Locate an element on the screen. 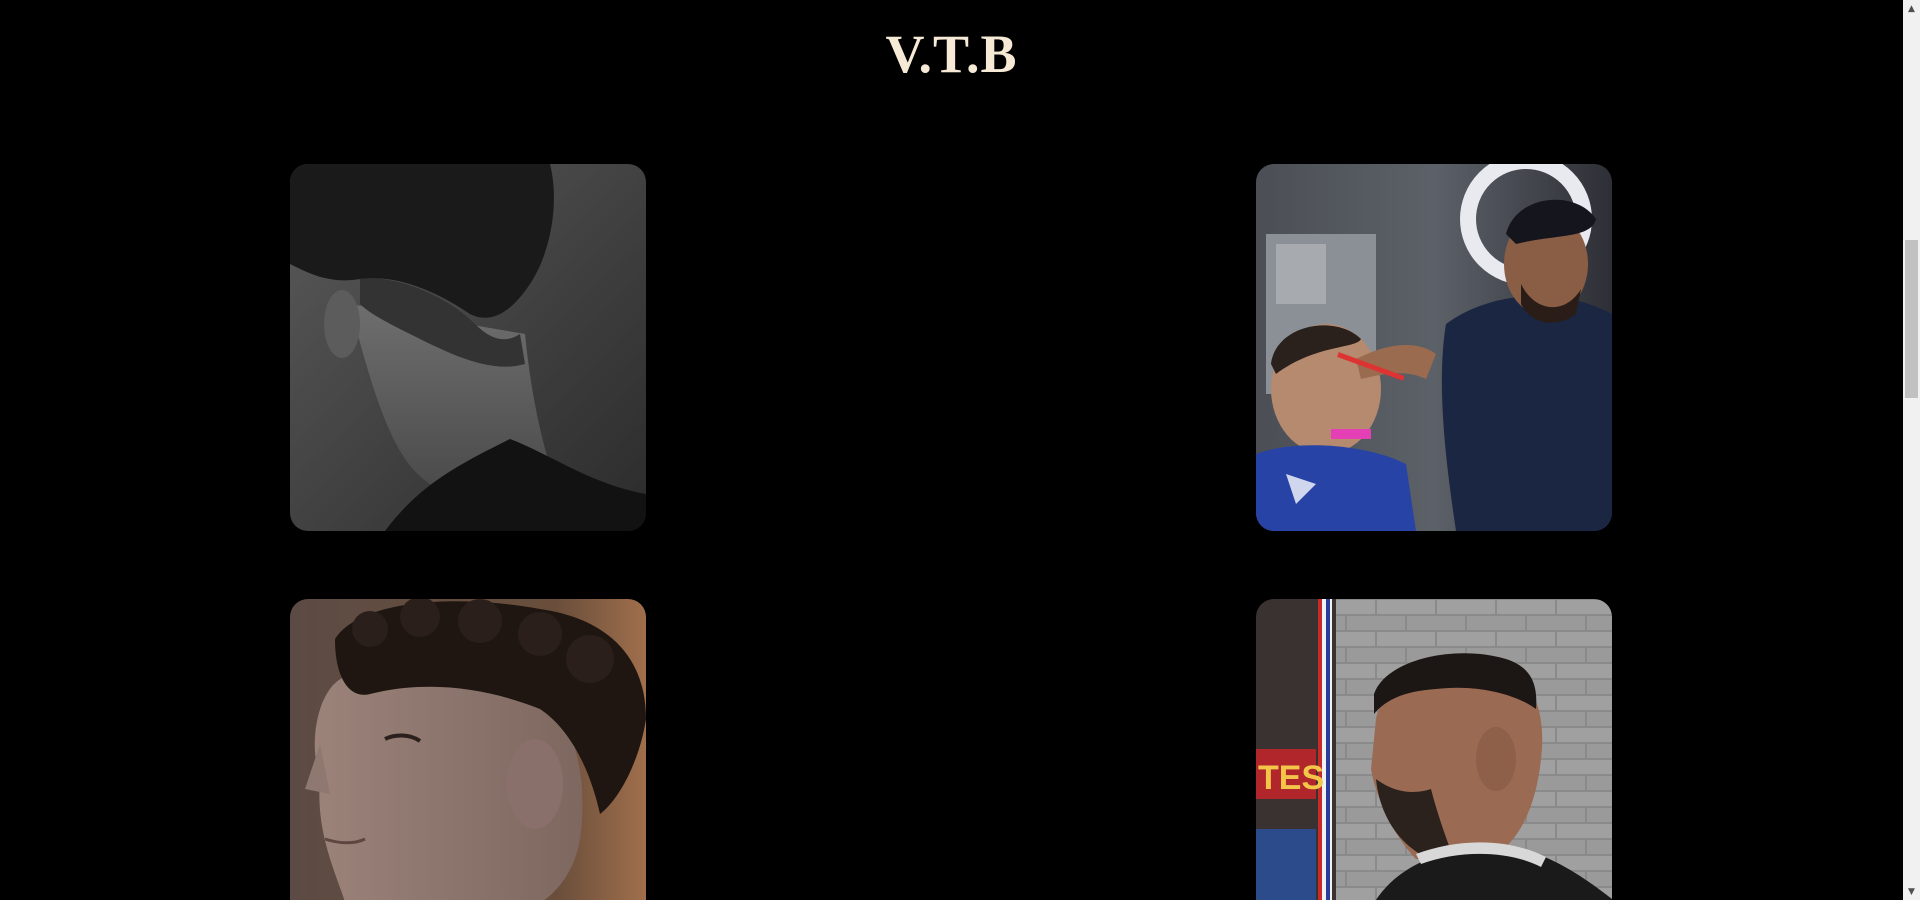 The image size is (1920, 900). gallery-photo-combover-fade: TES is located at coordinates (1434, 749).